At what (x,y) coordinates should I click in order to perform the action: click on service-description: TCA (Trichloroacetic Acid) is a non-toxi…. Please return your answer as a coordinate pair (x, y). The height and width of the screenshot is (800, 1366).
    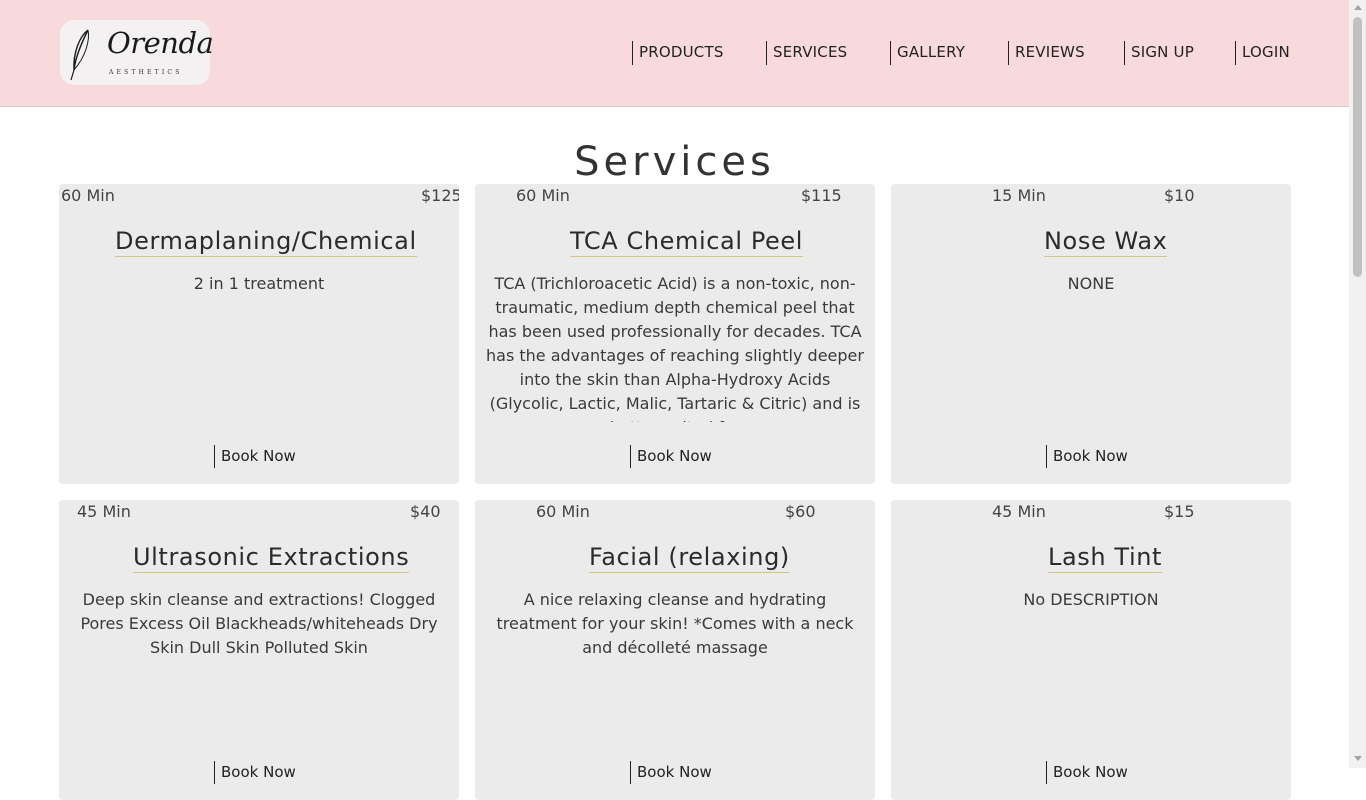
    Looking at the image, I should click on (675, 348).